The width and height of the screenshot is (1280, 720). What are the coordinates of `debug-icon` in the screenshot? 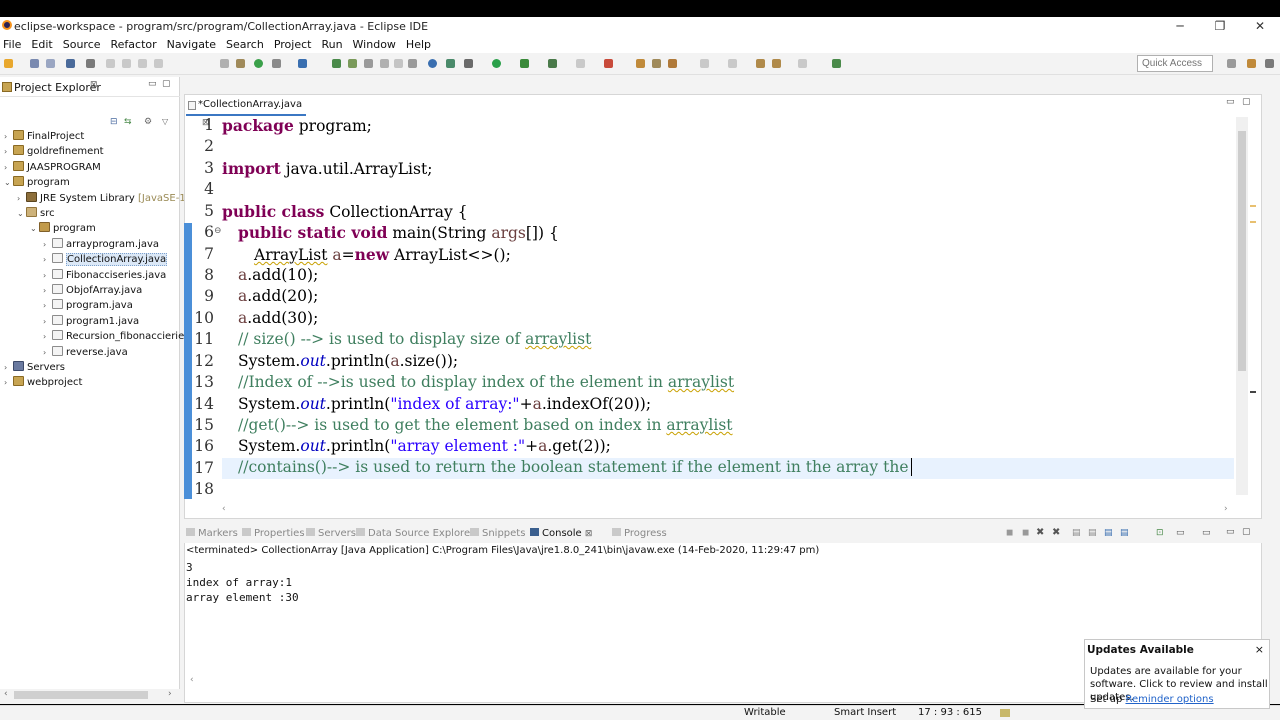 It's located at (258, 63).